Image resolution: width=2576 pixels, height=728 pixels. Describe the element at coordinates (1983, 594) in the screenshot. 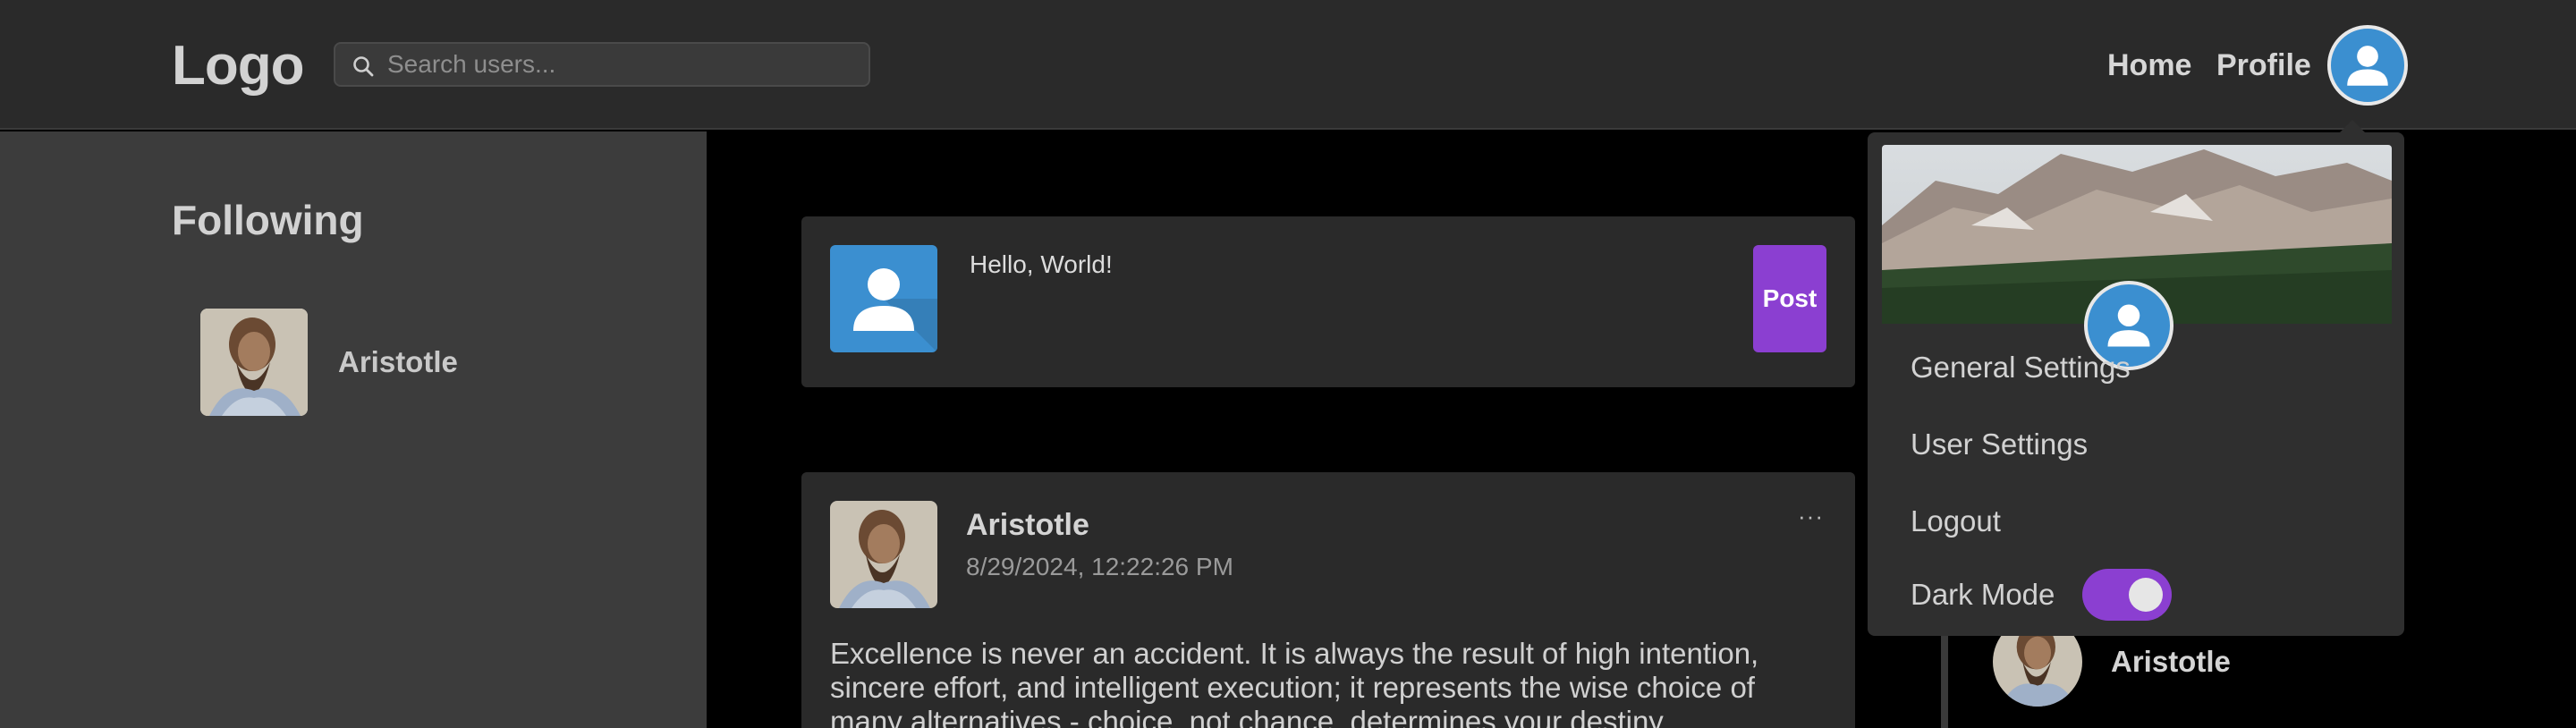

I see `dark-mode-label: Dark Mode` at that location.